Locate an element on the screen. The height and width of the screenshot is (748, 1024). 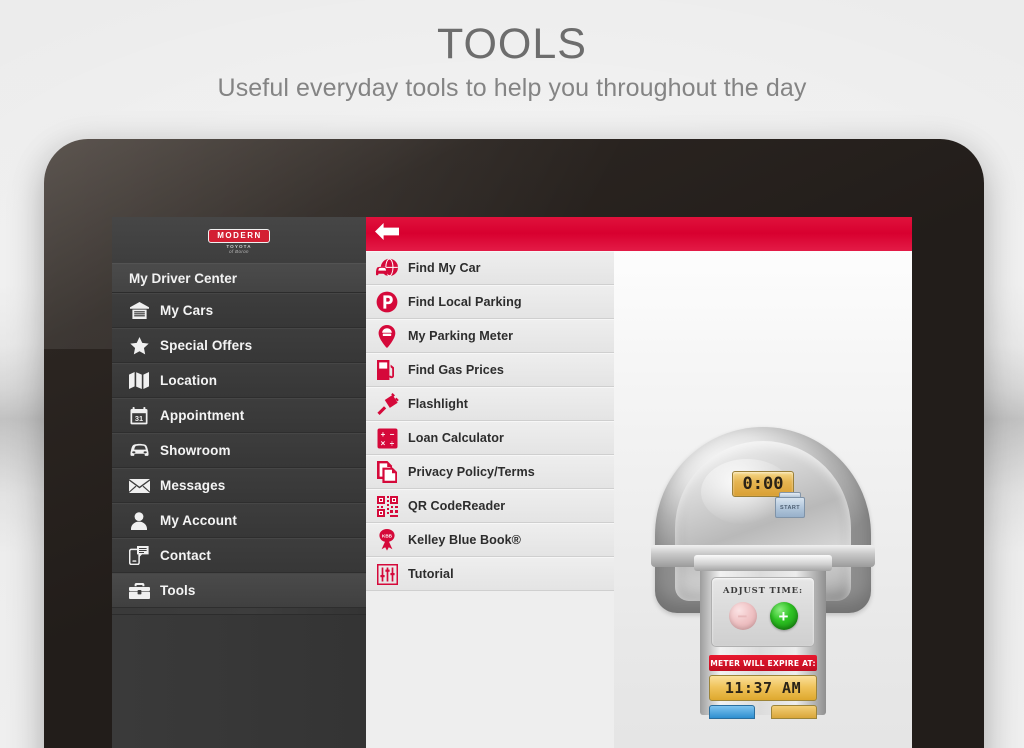
tool-item-label: Find Local Parking is located at coordinates (465, 302).